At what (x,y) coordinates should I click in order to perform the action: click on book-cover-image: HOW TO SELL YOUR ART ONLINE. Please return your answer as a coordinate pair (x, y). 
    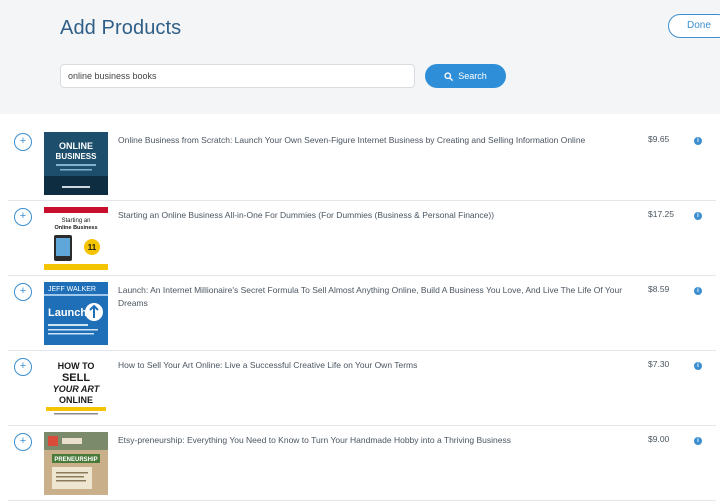
    Looking at the image, I should click on (76, 388).